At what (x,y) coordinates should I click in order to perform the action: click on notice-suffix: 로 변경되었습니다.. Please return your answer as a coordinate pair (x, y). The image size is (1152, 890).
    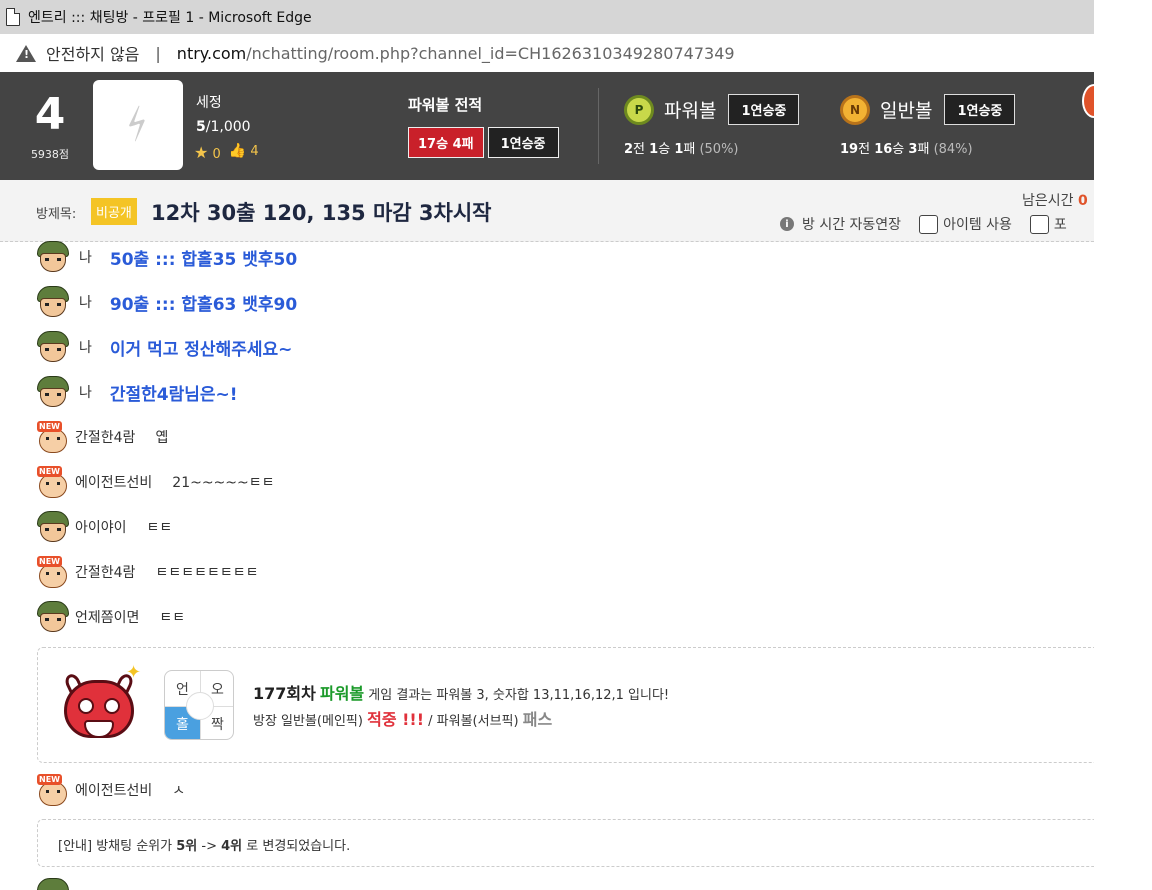
    Looking at the image, I should click on (298, 846).